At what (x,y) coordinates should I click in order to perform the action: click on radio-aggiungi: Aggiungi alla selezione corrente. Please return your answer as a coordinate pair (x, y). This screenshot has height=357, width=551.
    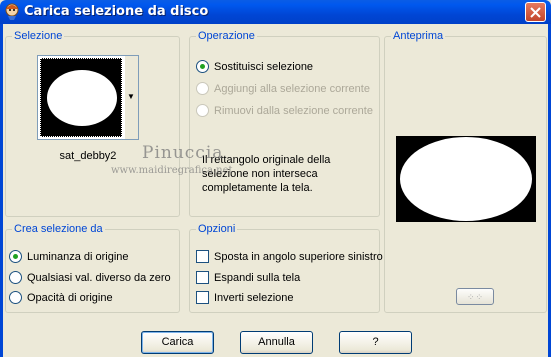
    Looking at the image, I should click on (283, 88).